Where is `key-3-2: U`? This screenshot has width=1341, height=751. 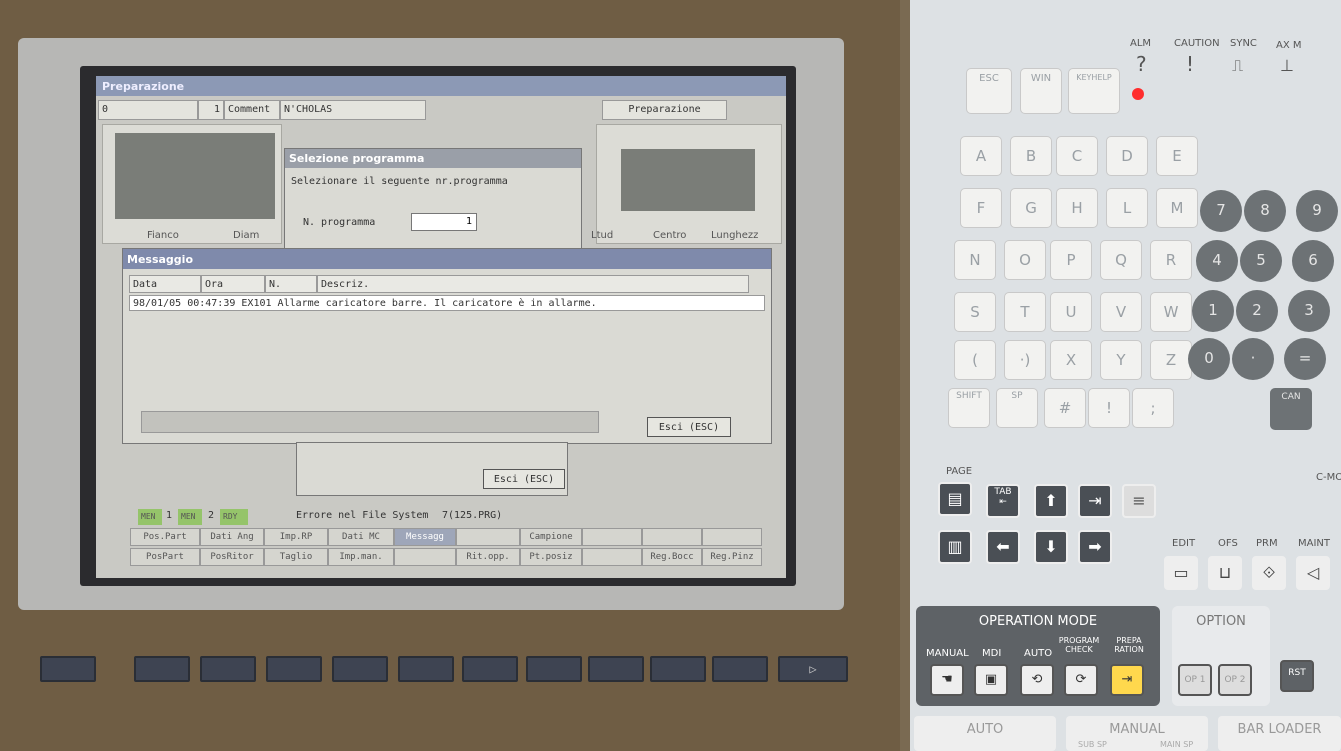 key-3-2: U is located at coordinates (1071, 312).